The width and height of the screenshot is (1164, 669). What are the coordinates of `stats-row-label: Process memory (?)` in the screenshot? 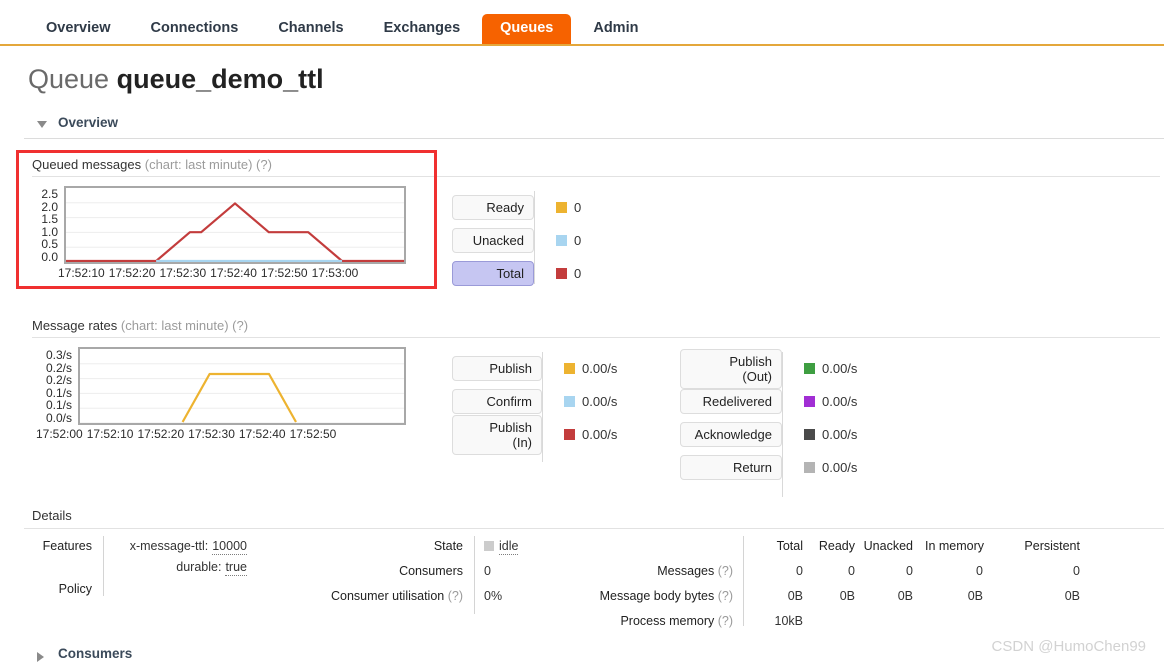 It's located at (646, 621).